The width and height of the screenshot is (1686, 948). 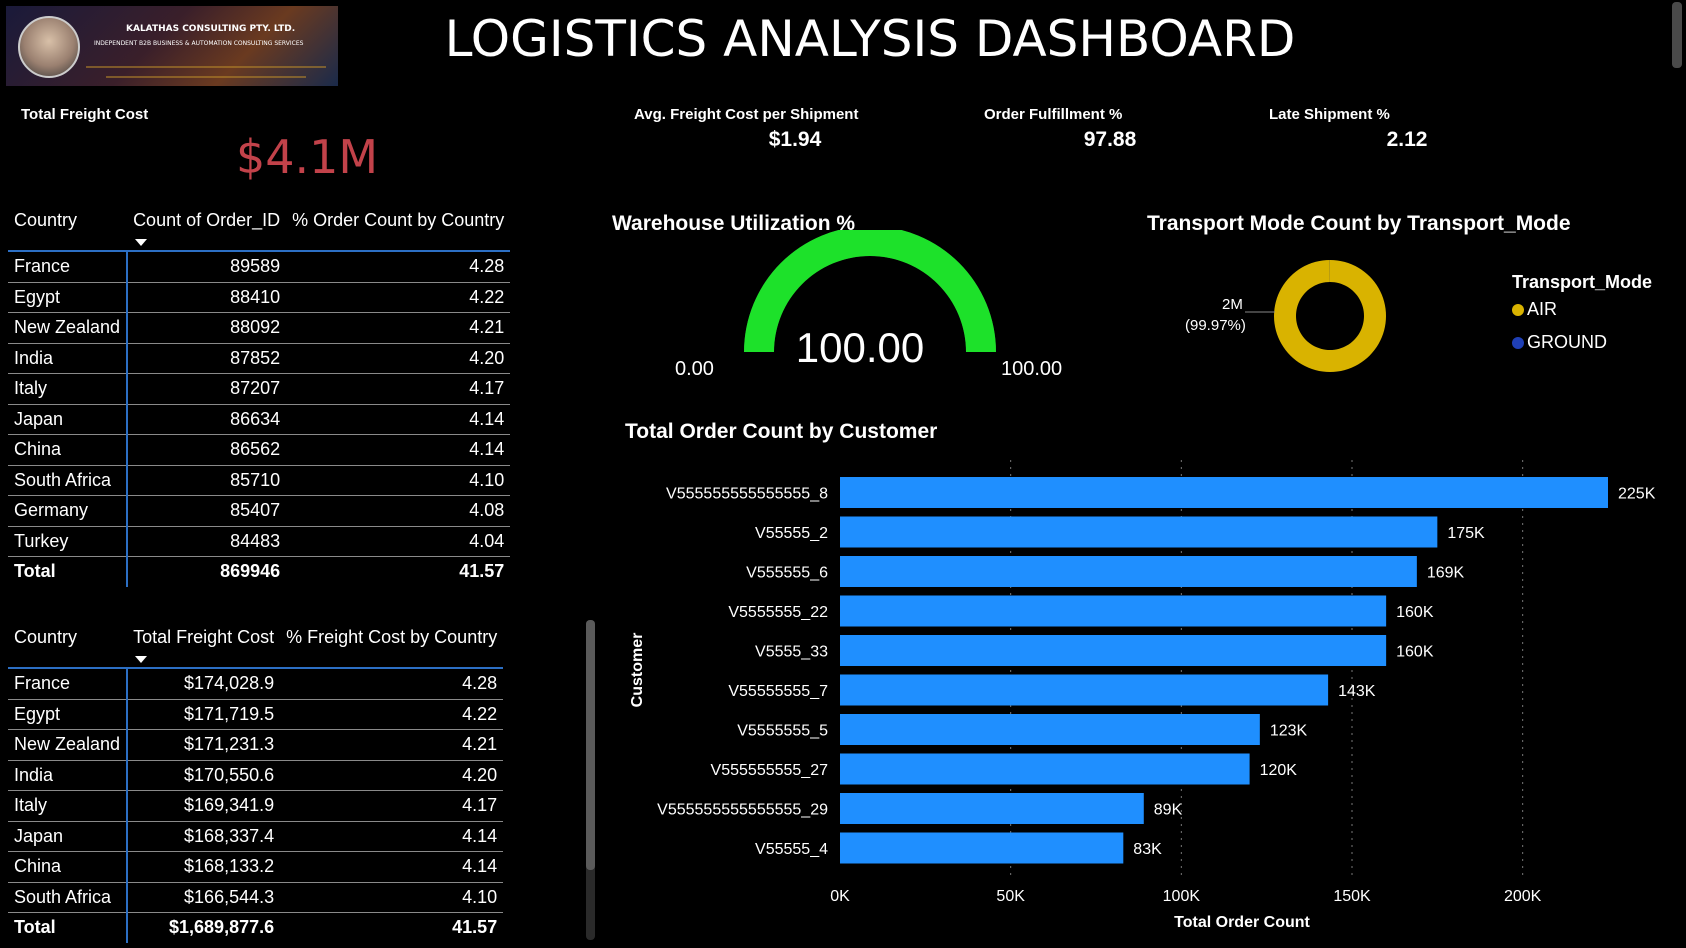 I want to click on donut-slice-air, so click(x=1330, y=316).